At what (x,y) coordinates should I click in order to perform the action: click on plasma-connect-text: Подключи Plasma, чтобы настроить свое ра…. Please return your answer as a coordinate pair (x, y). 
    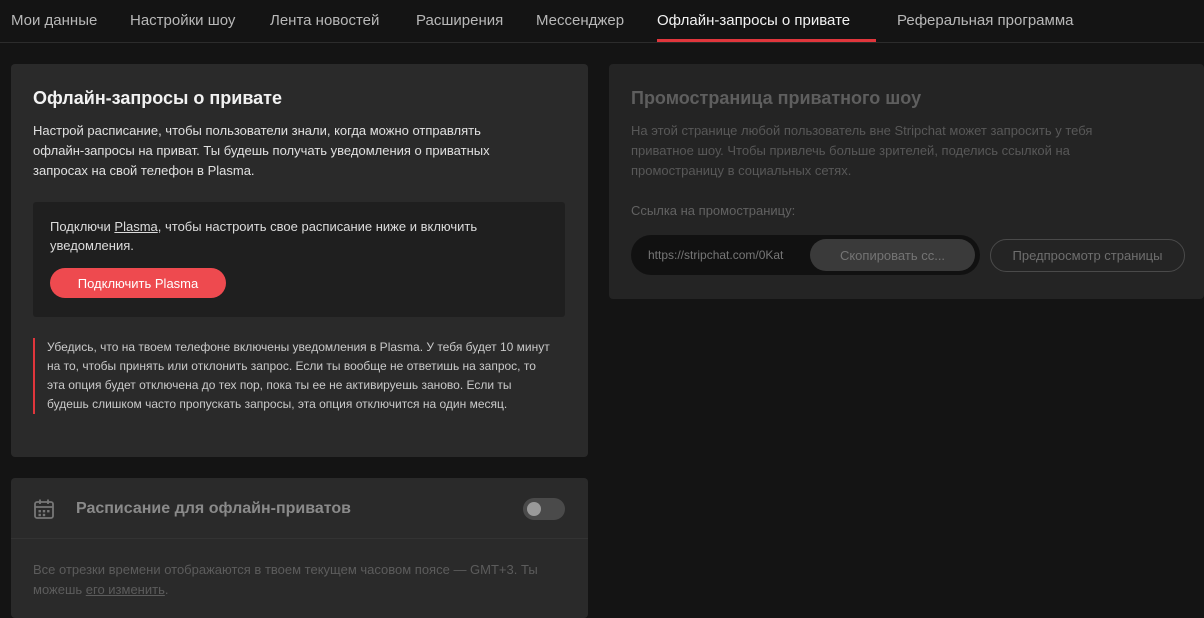
    Looking at the image, I should click on (290, 236).